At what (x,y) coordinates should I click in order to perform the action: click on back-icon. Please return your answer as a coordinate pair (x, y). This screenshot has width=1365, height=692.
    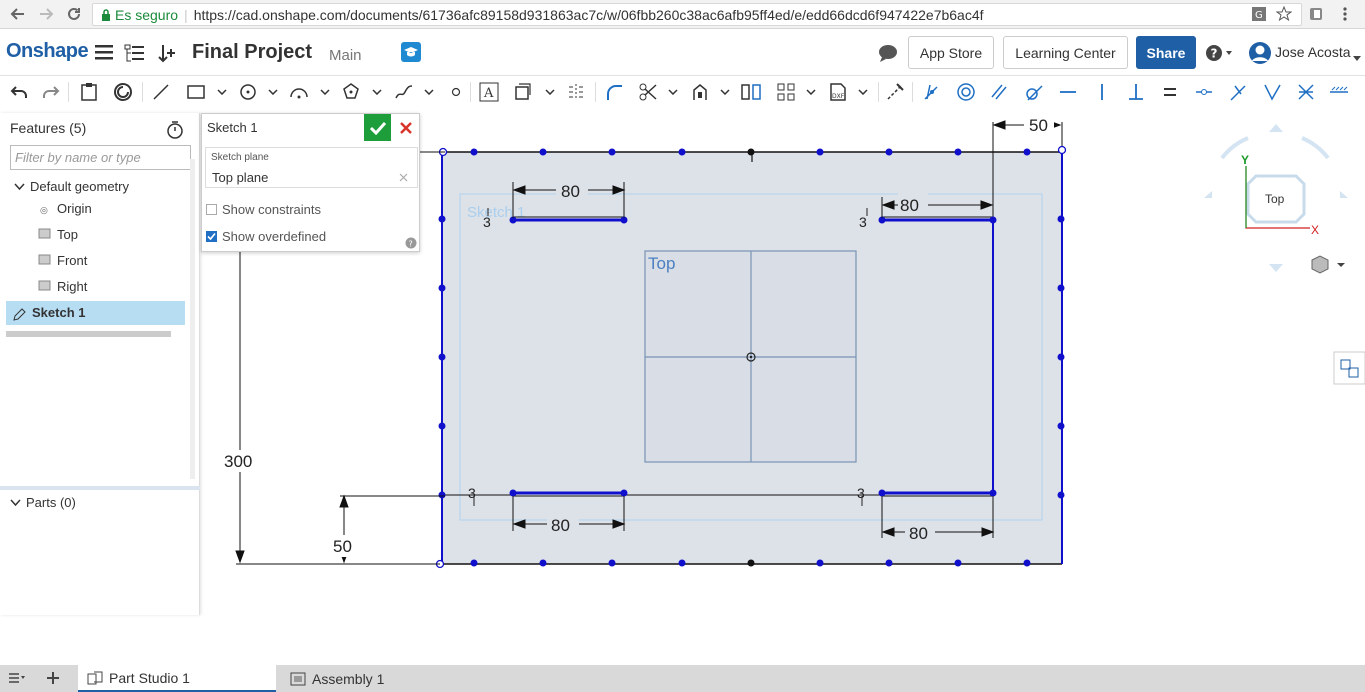
    Looking at the image, I should click on (18, 14).